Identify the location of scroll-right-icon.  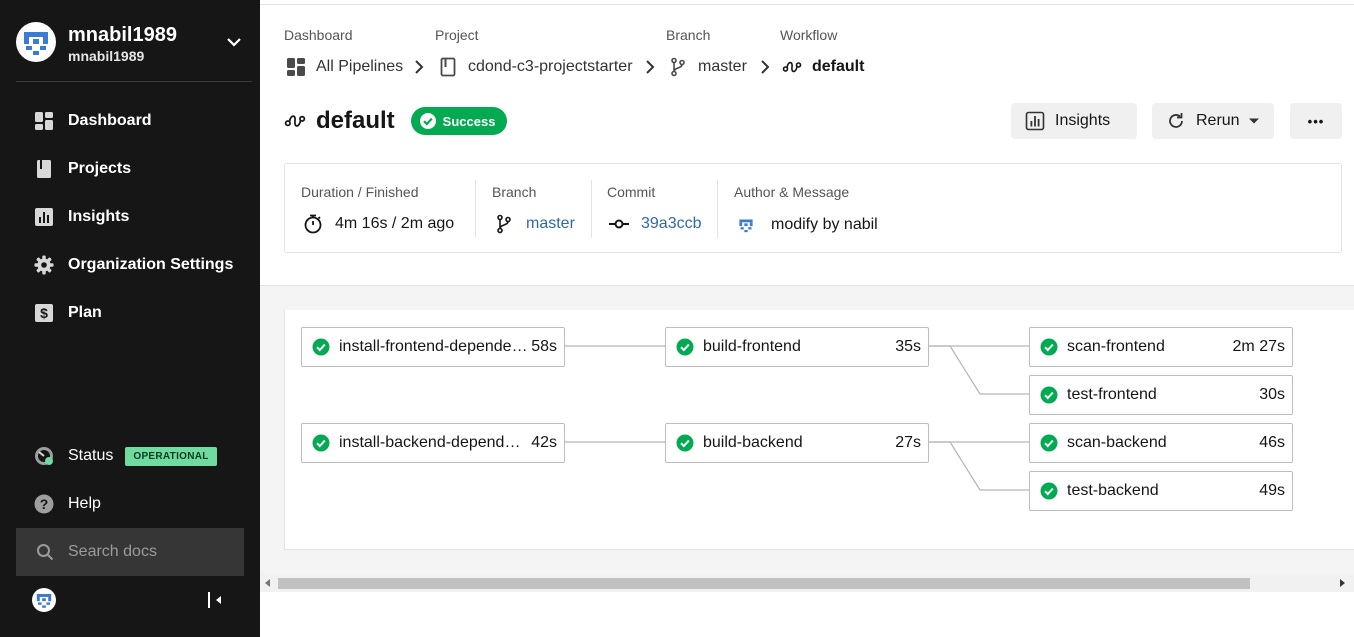
(1342, 583).